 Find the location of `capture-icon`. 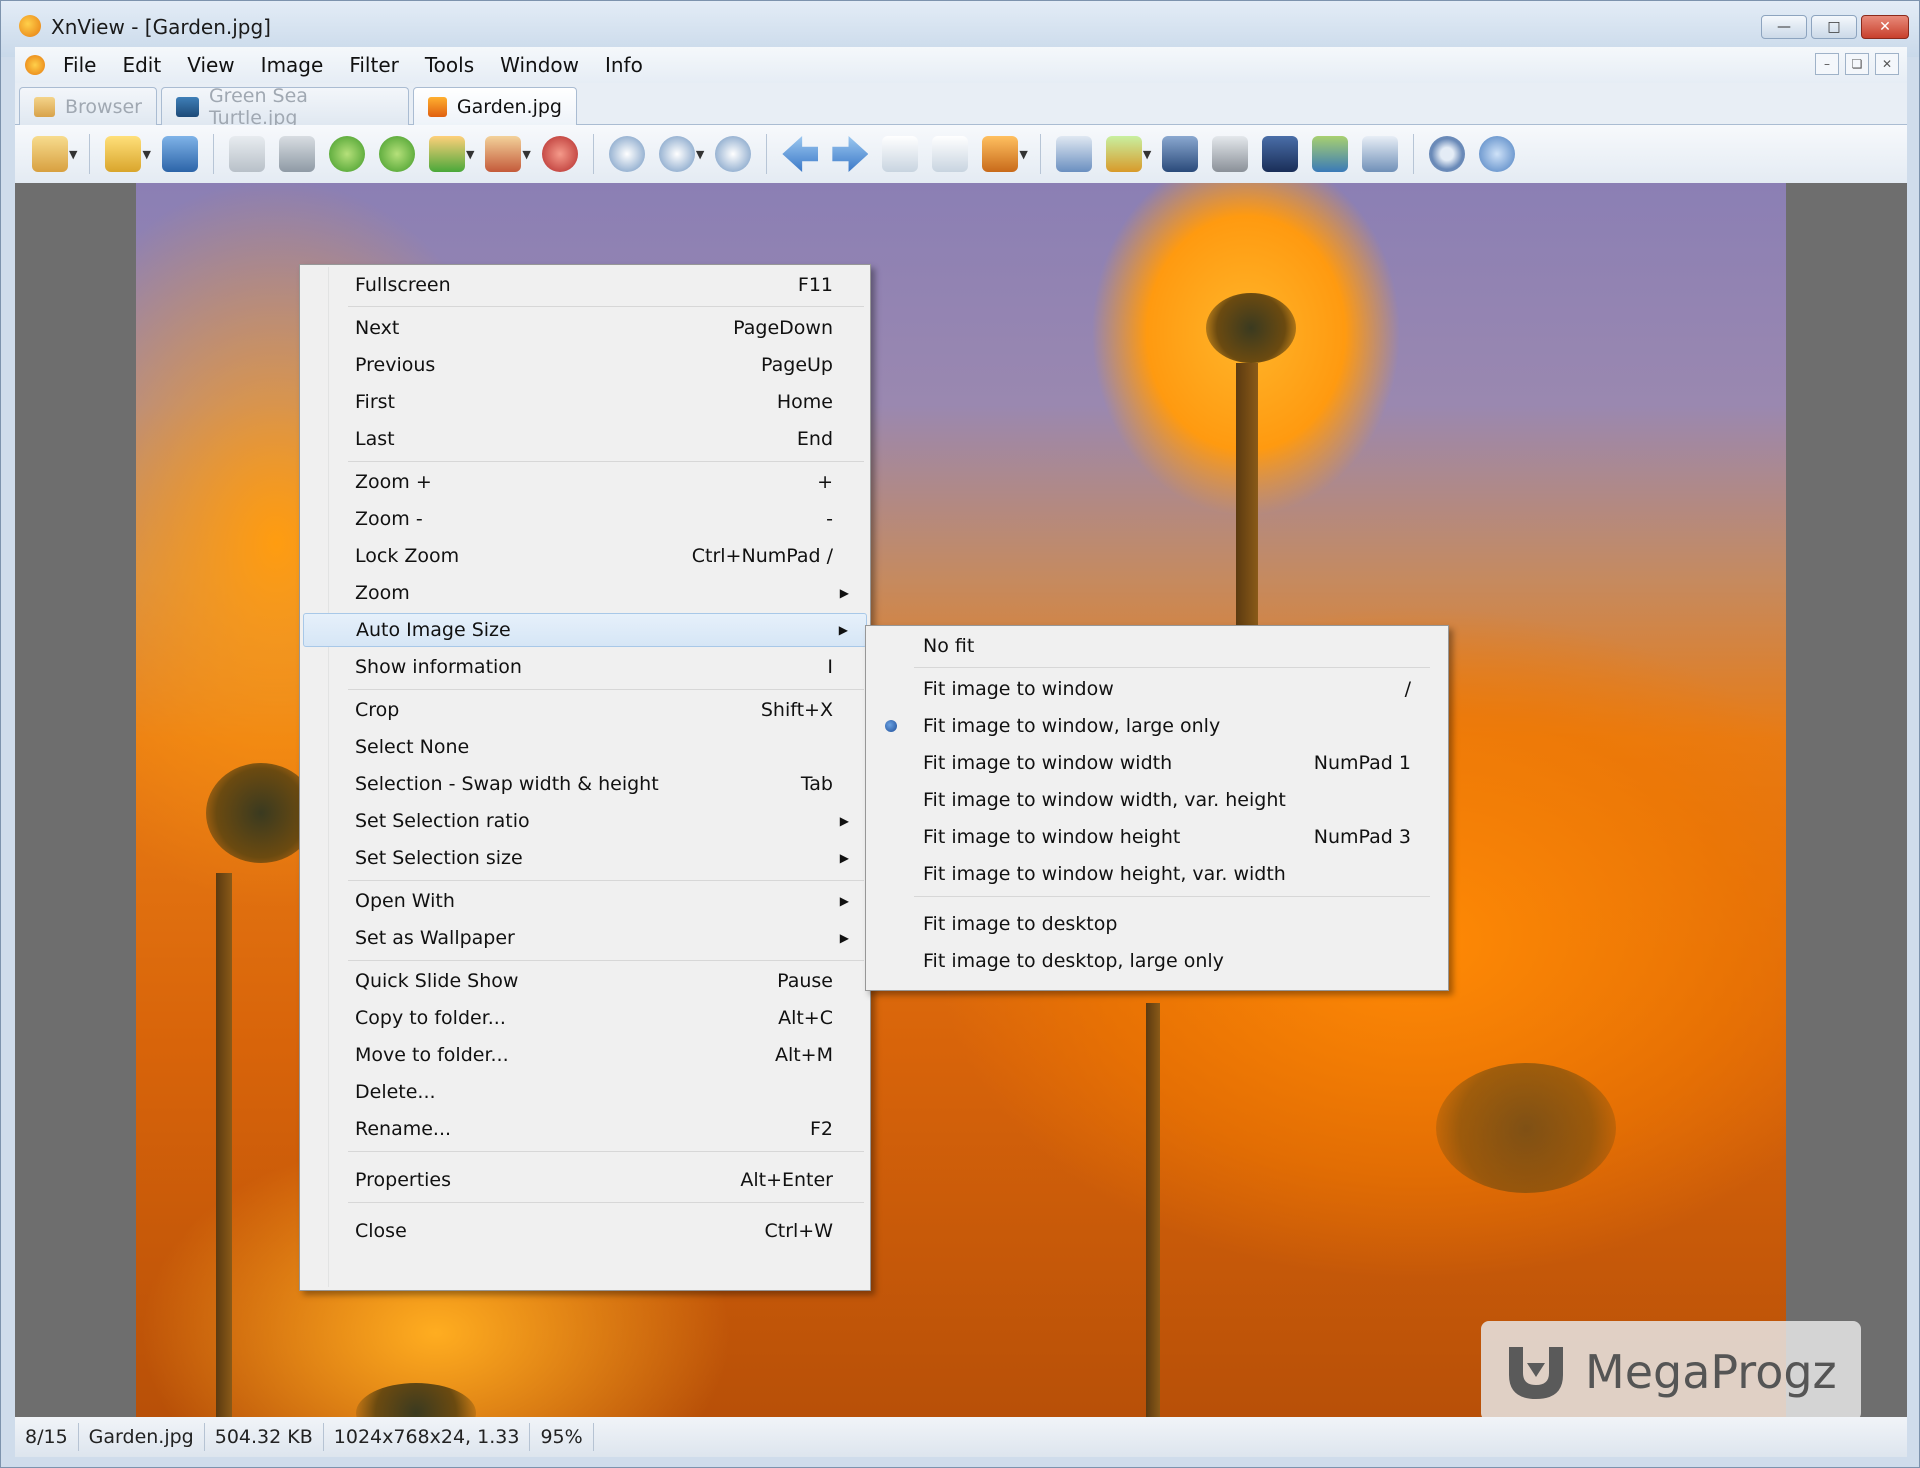

capture-icon is located at coordinates (1380, 154).